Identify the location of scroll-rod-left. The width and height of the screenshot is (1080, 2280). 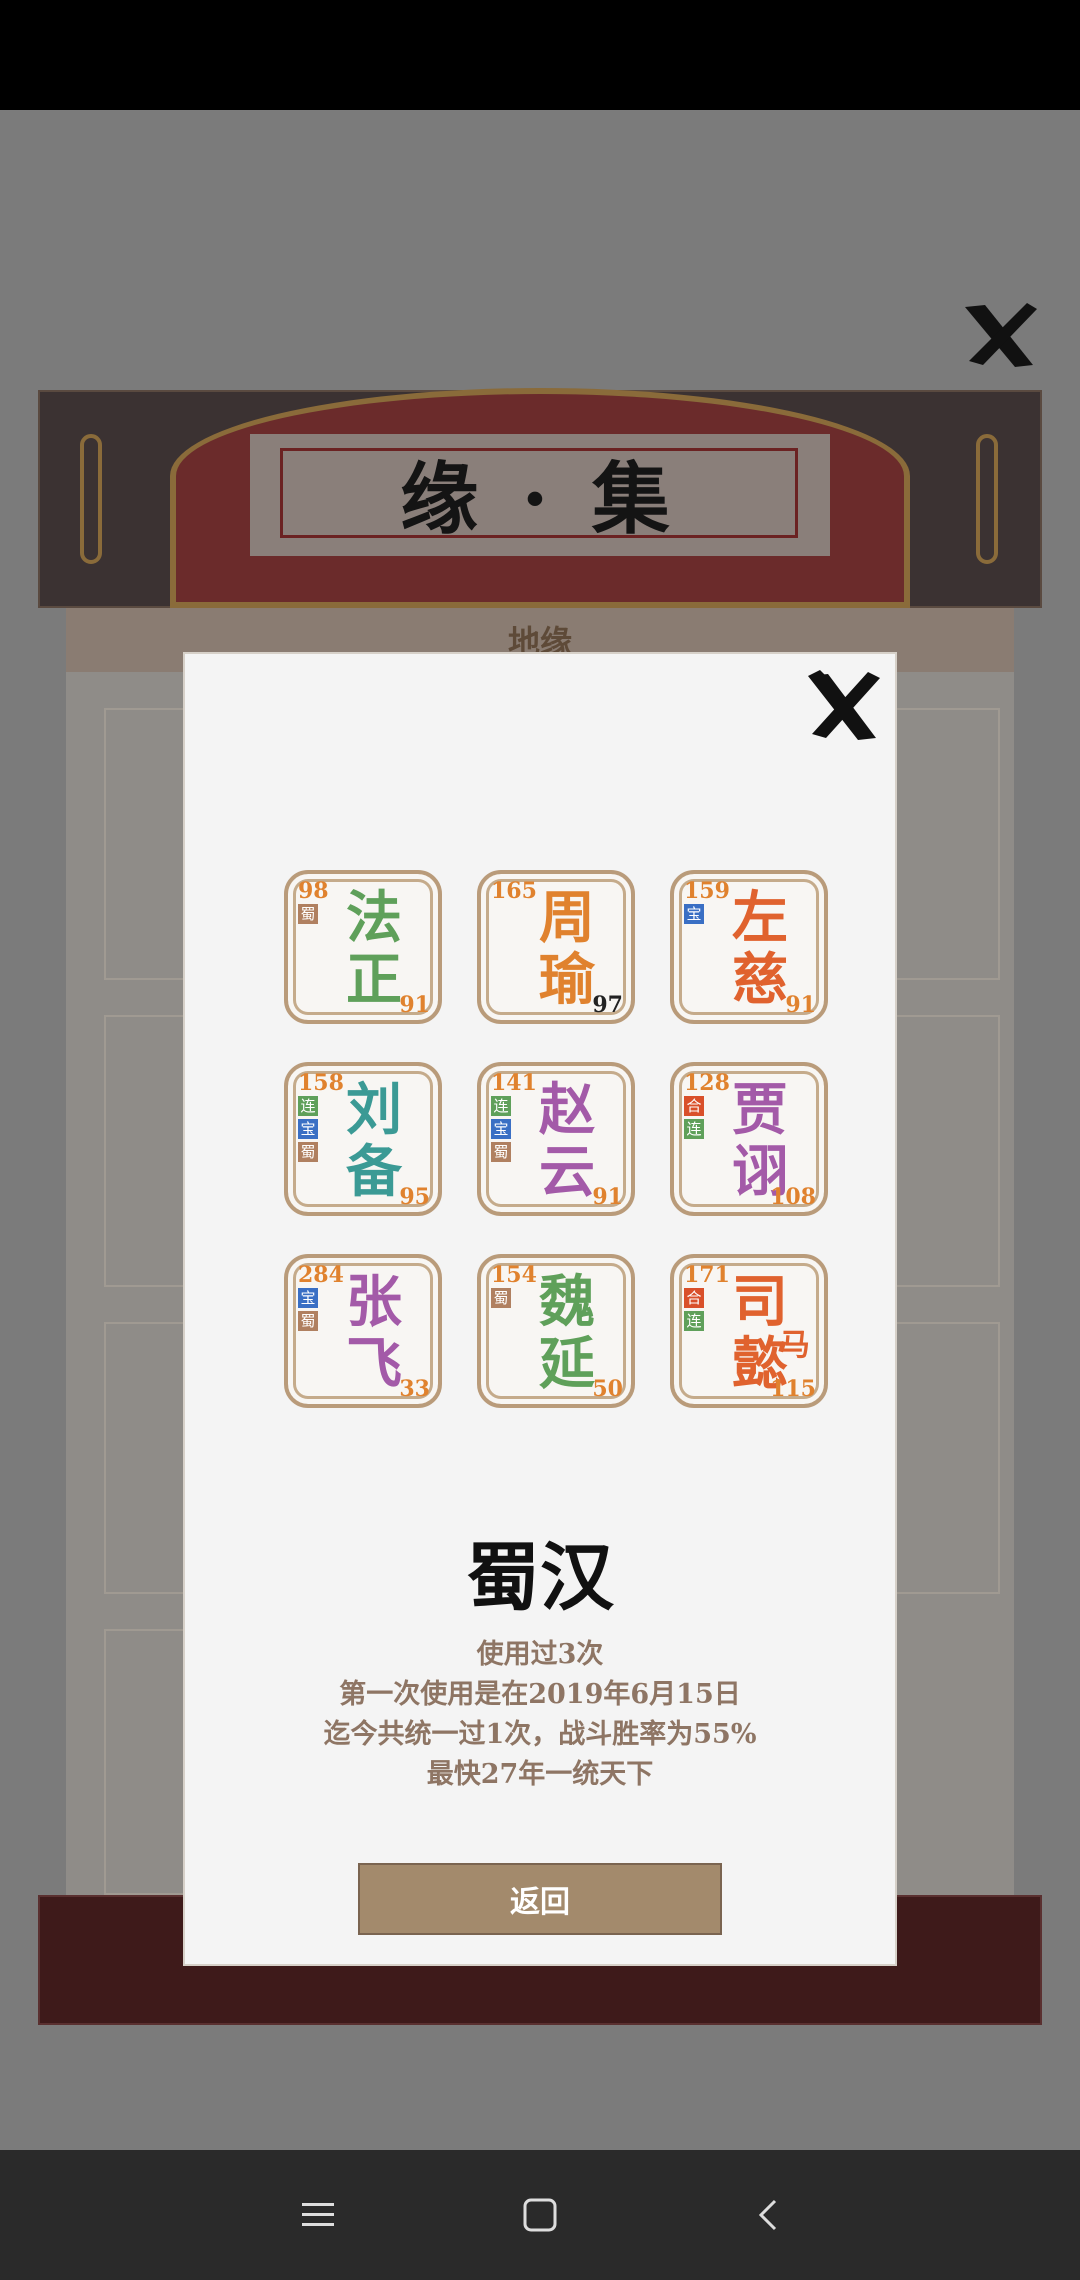
(91, 499).